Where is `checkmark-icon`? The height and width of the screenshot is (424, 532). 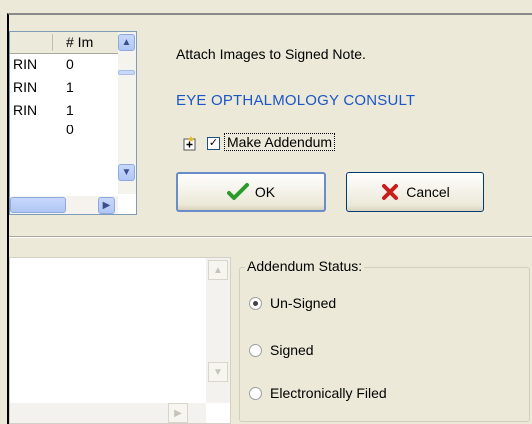 checkmark-icon is located at coordinates (237, 191).